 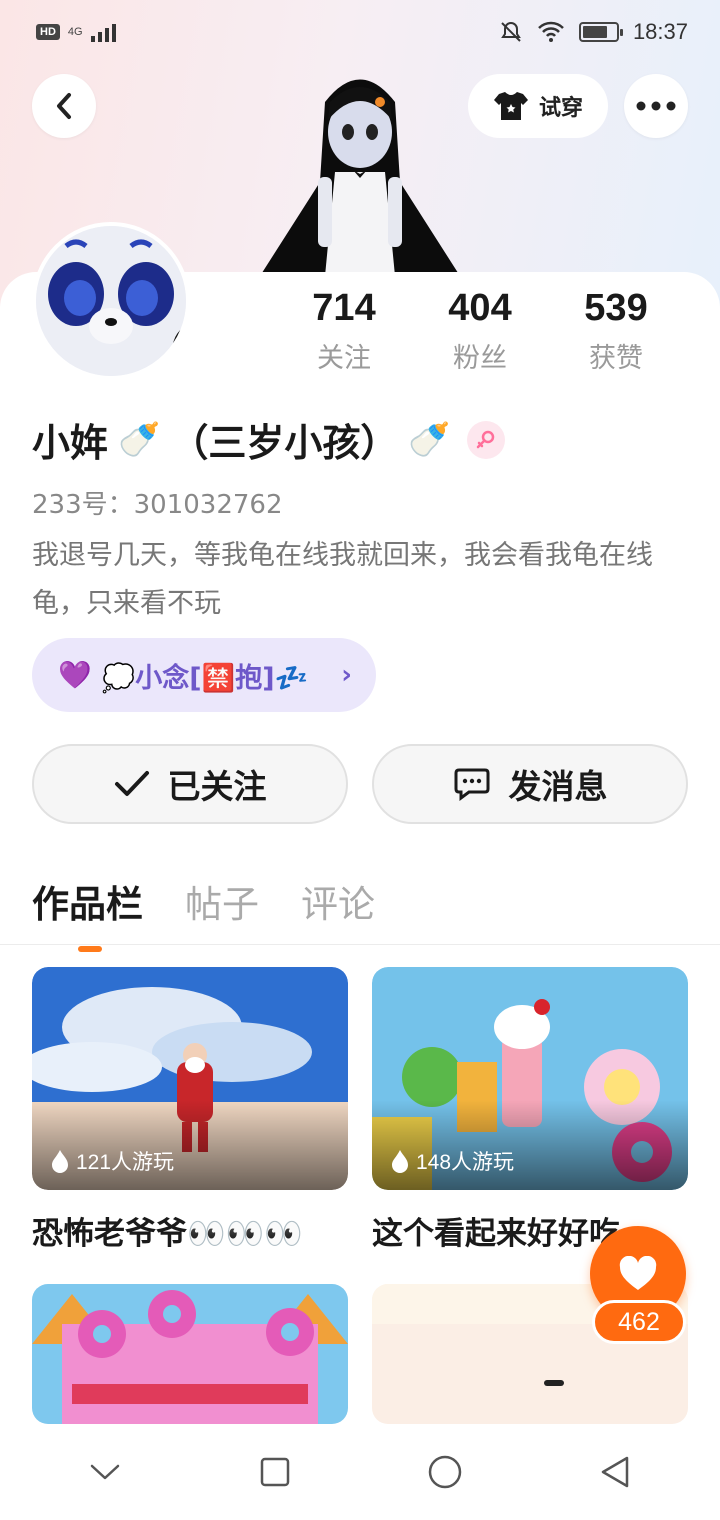 What do you see at coordinates (125, 1162) in the screenshot?
I see `play-count-label: 121人游玩` at bounding box center [125, 1162].